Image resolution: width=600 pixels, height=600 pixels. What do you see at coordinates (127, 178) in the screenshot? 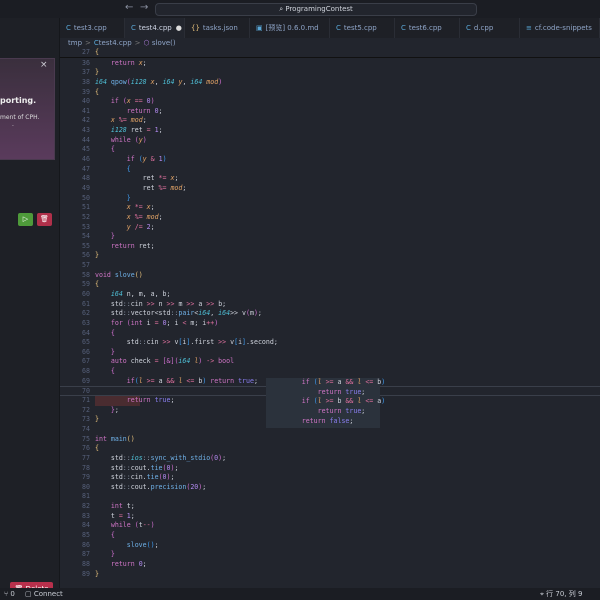
I see `code-token: ret` at bounding box center [127, 178].